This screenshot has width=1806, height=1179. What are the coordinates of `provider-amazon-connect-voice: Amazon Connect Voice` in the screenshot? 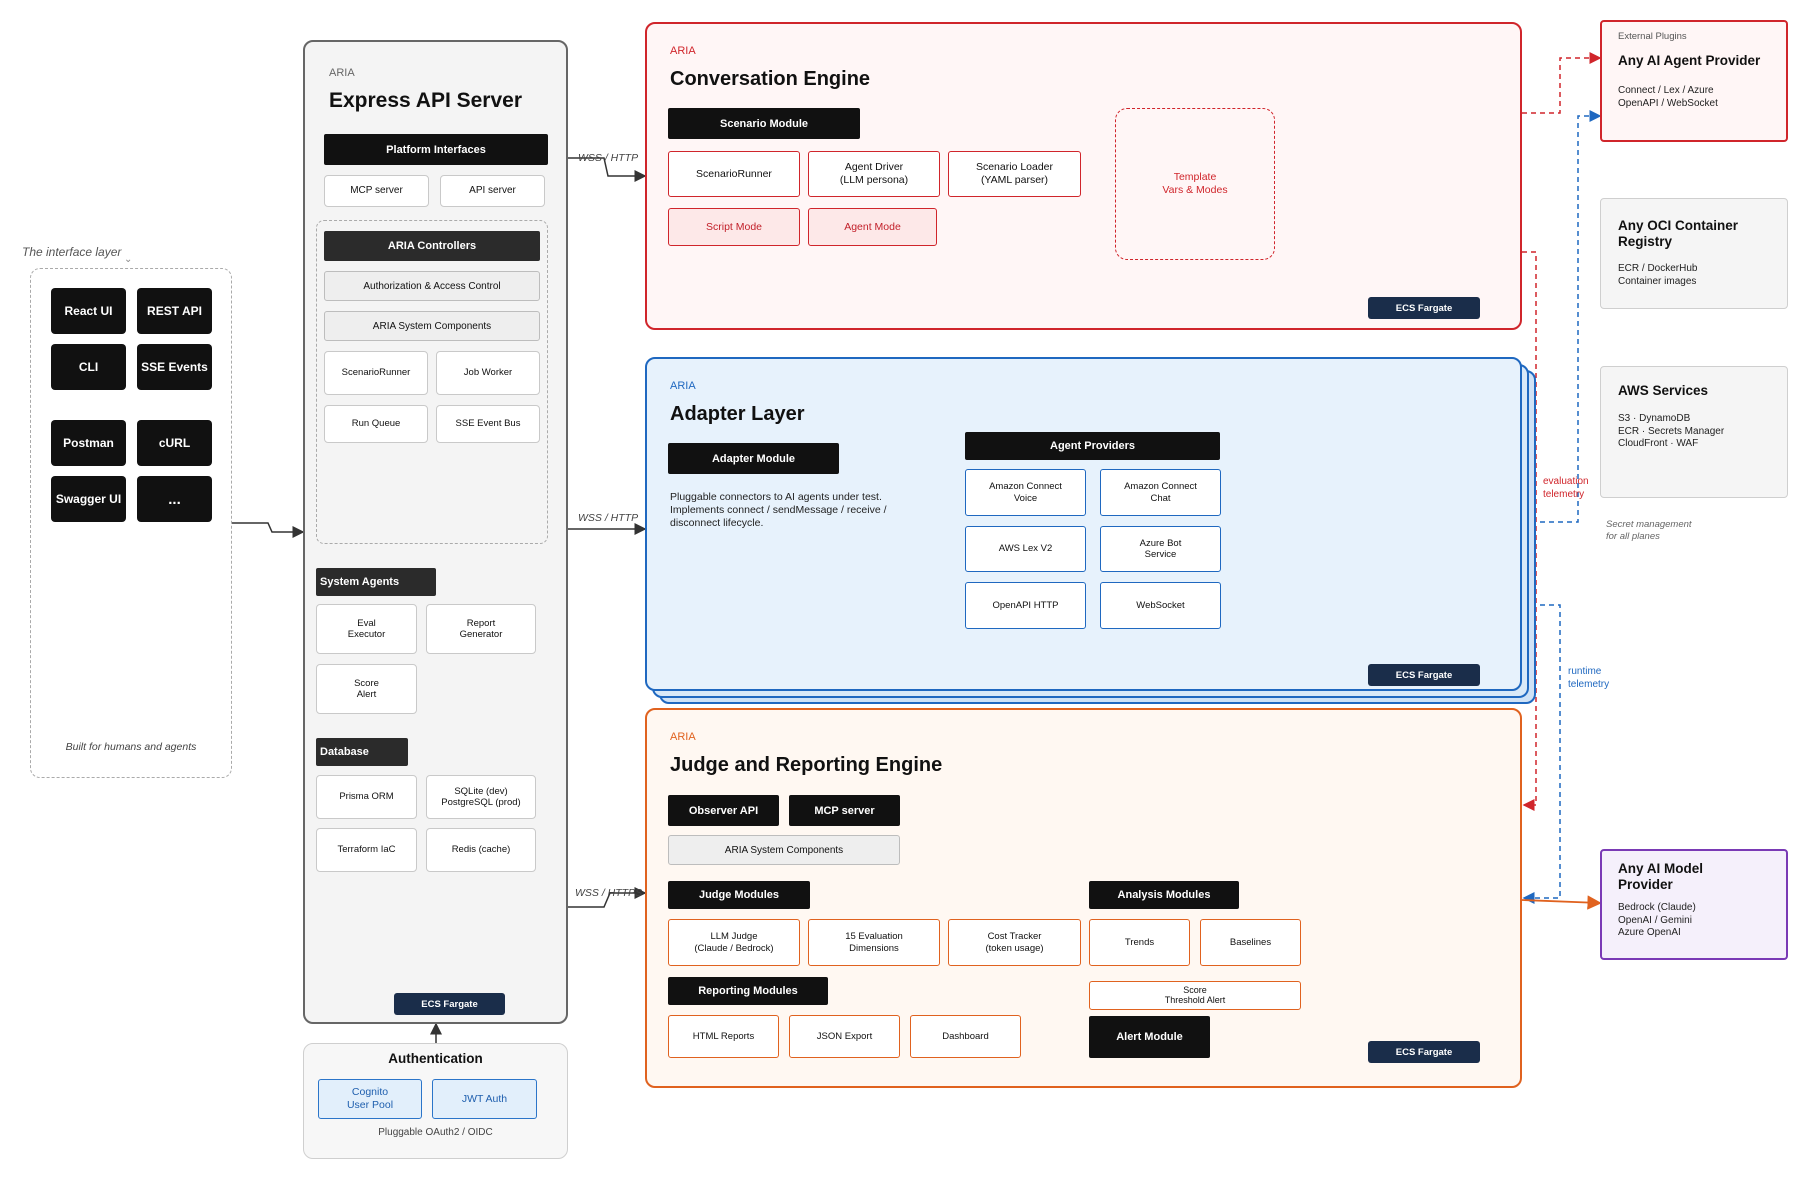 It's located at (1025, 492).